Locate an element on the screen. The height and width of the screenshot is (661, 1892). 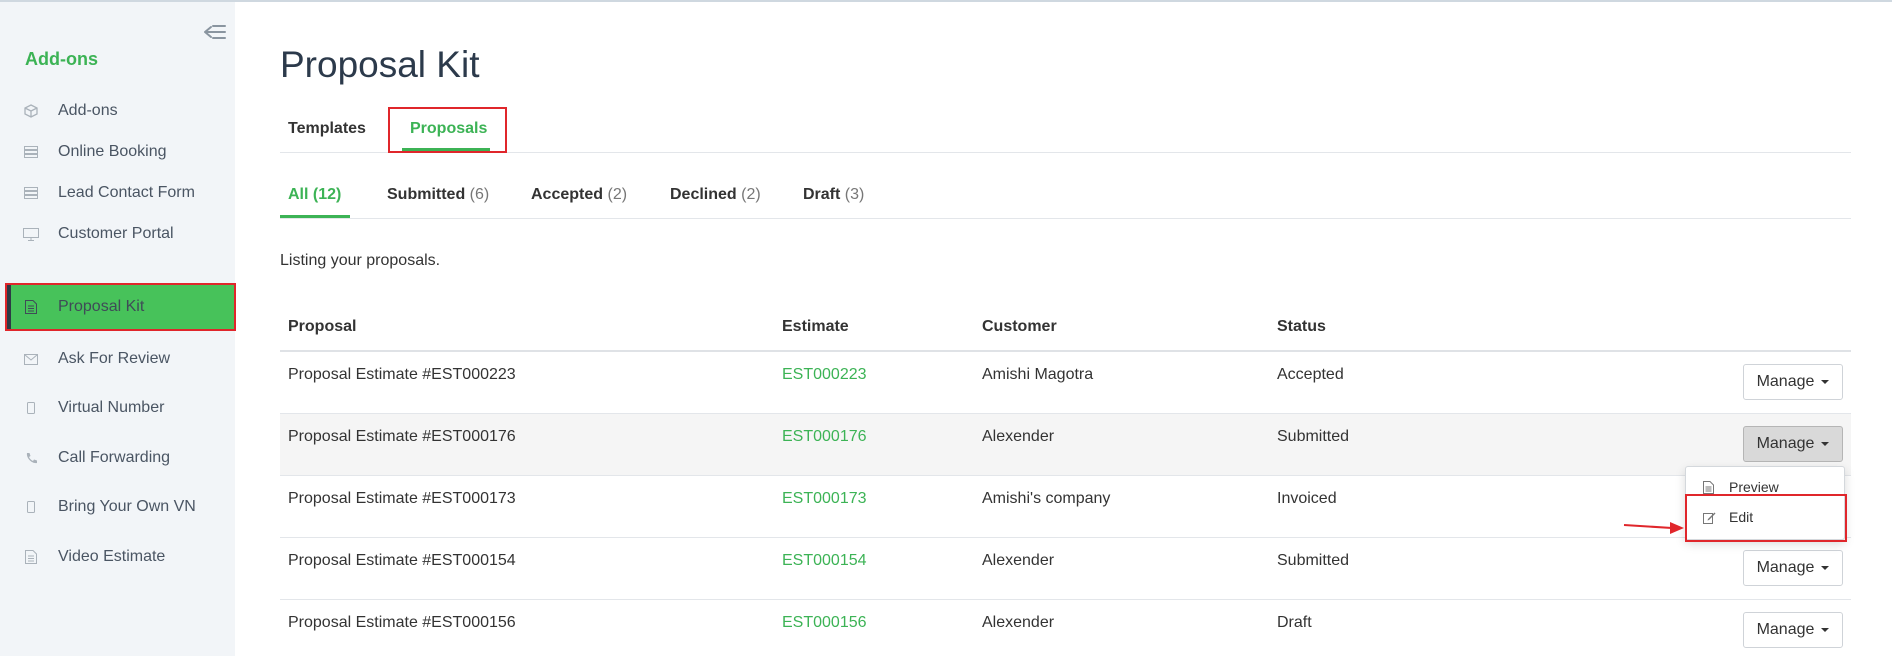
tab-bar: Templates Proposals is located at coordinates (1065, 130).